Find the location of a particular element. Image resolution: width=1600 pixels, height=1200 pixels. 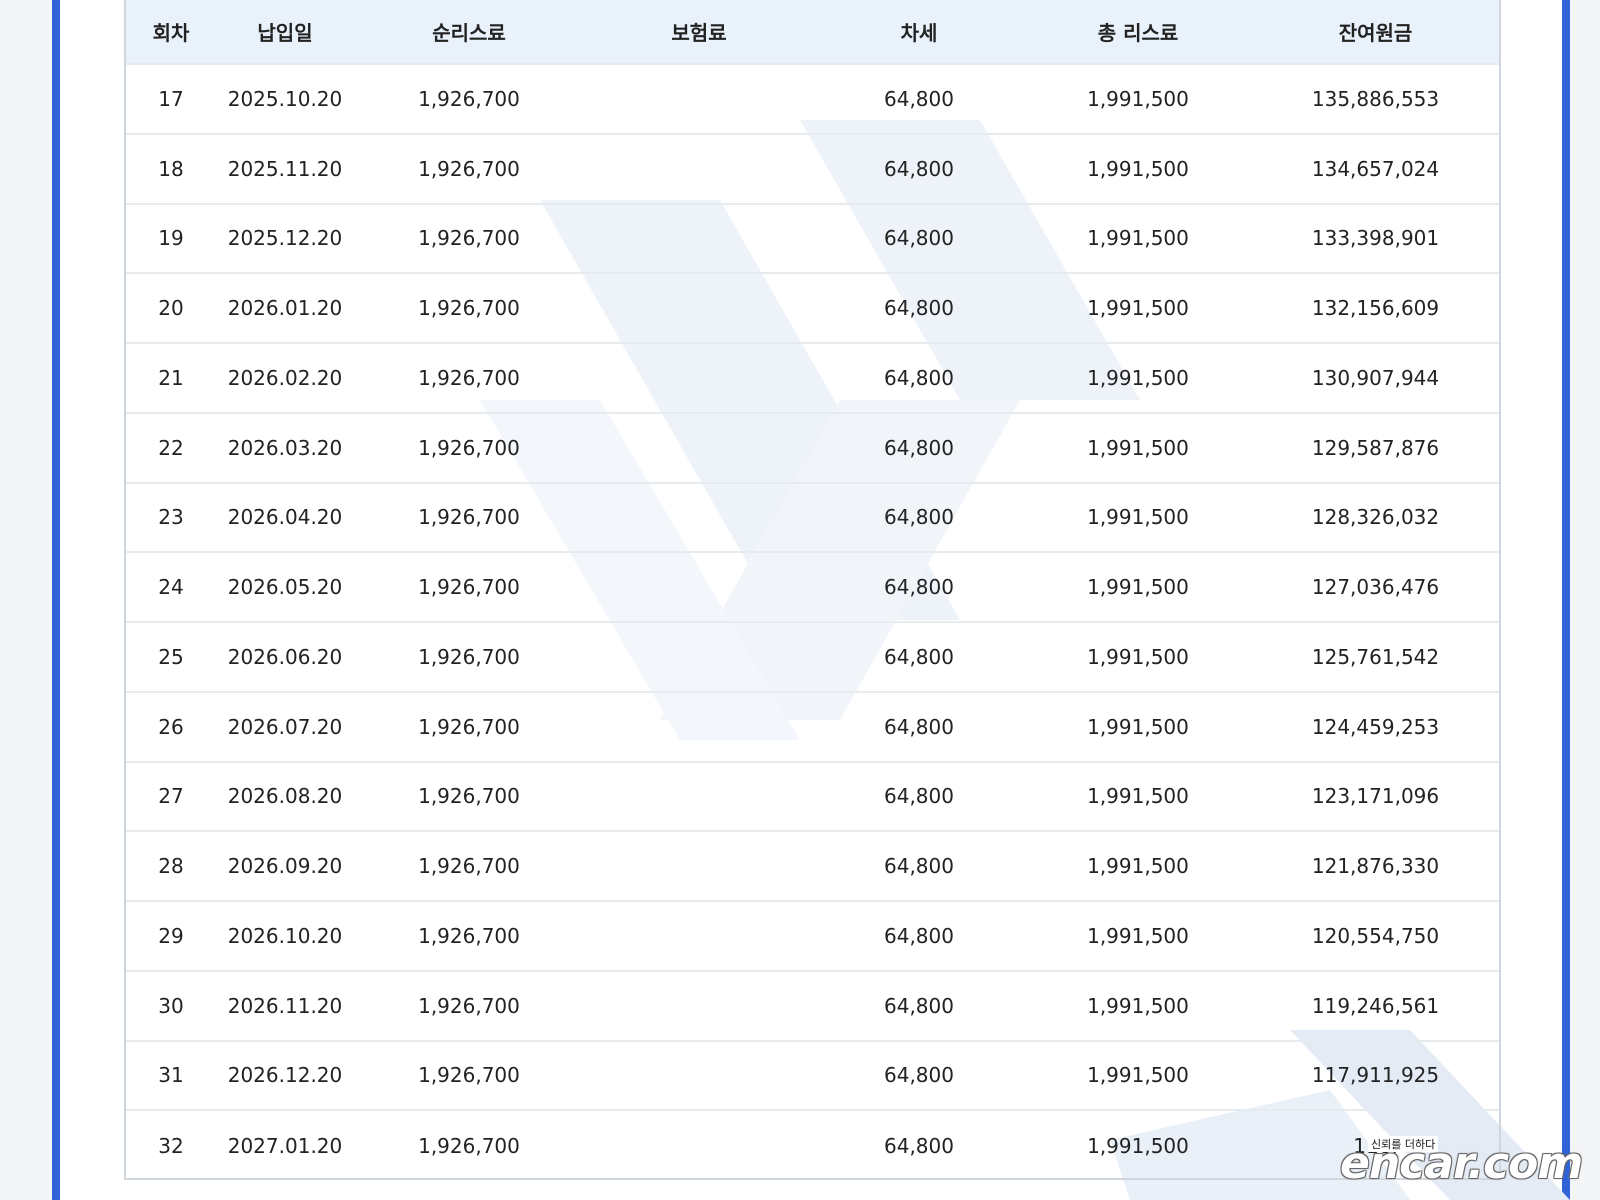

cell-round: 29 is located at coordinates (171, 935).